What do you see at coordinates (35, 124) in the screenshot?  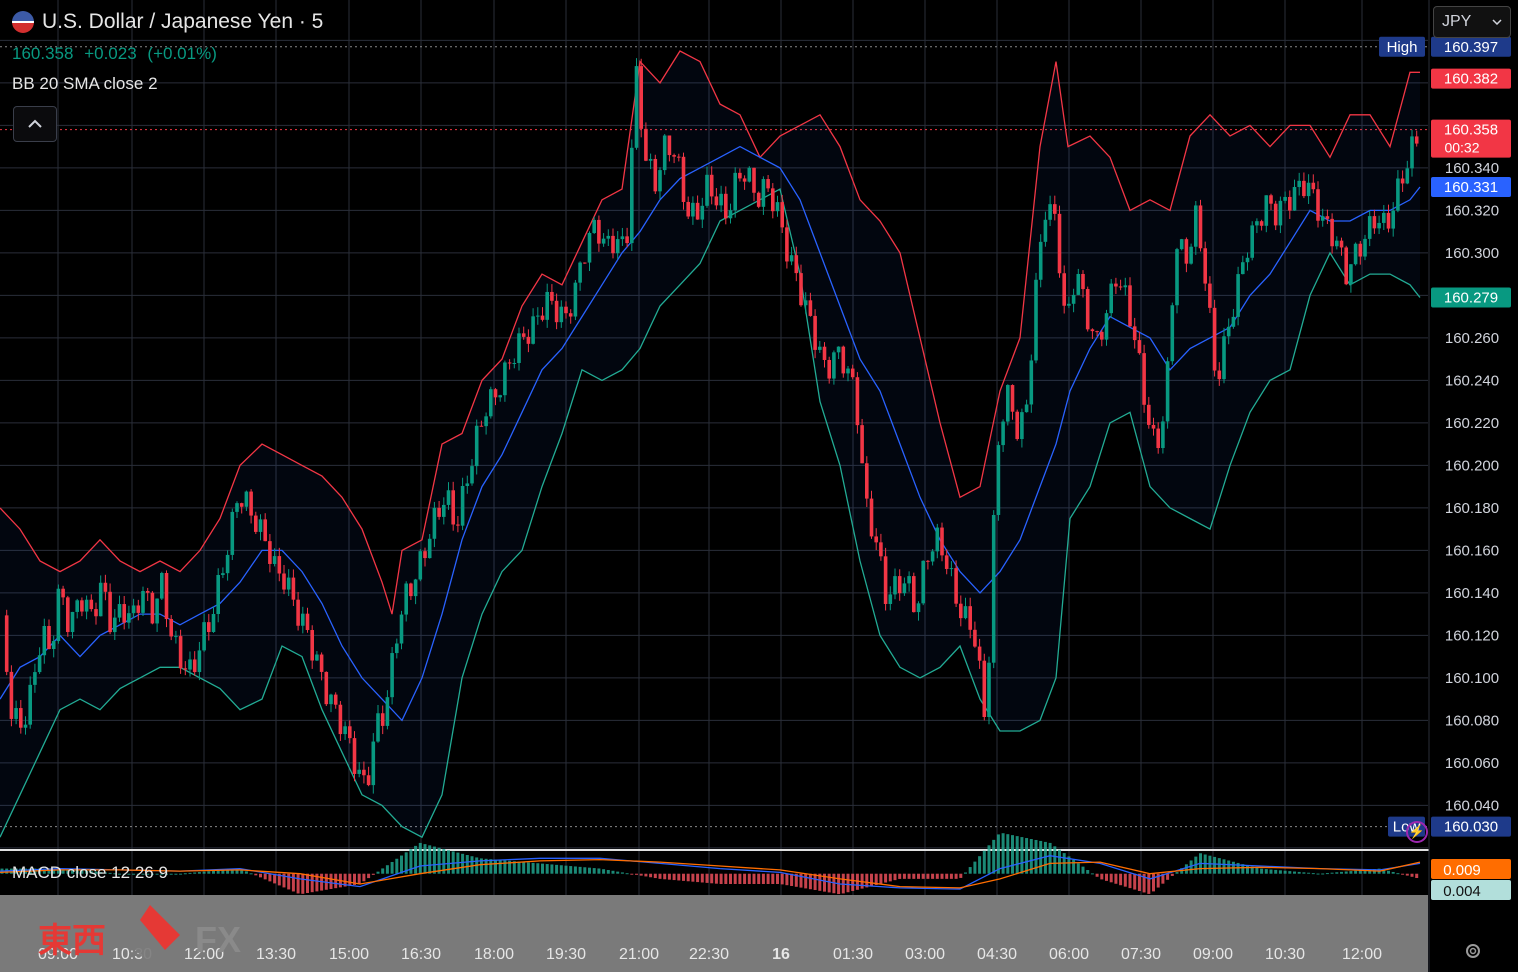 I see `collapse-legend-button` at bounding box center [35, 124].